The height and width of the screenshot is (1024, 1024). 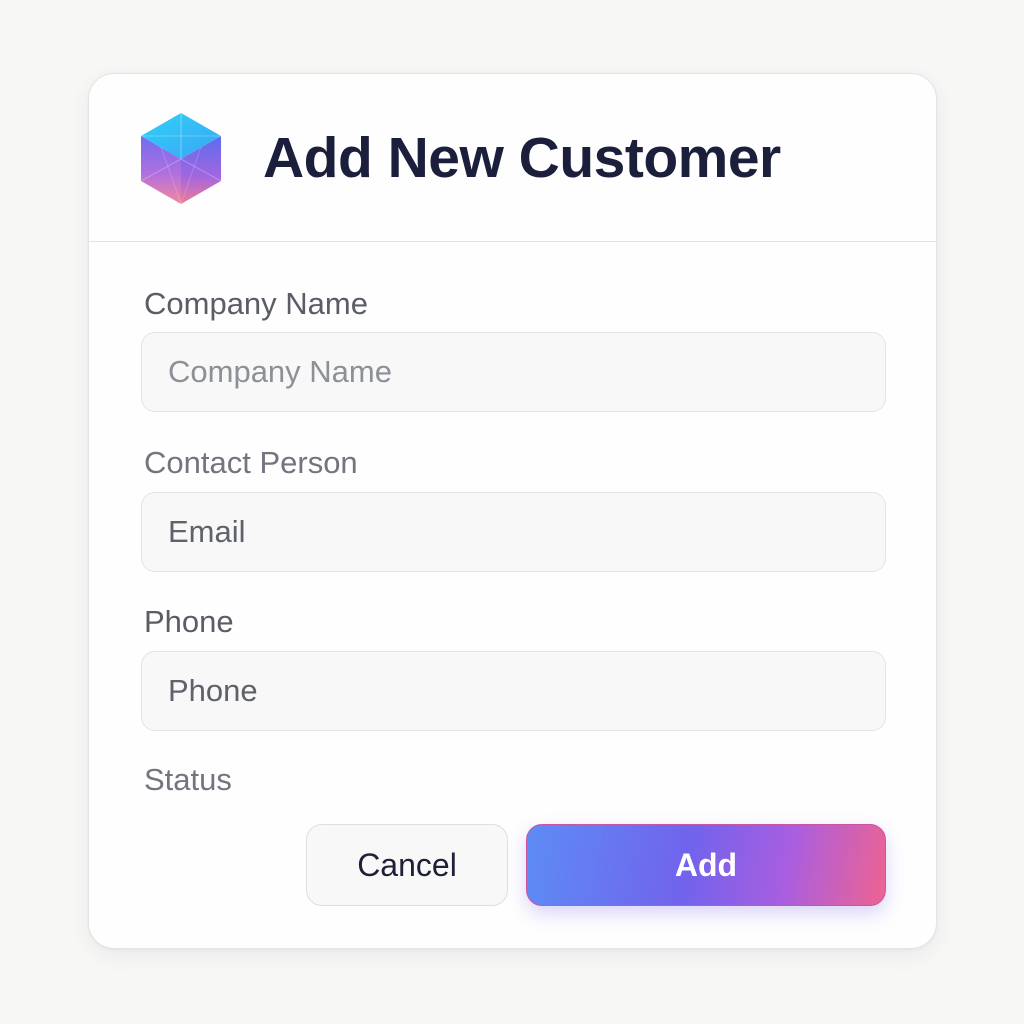 What do you see at coordinates (513, 532) in the screenshot?
I see `contact-email-input` at bounding box center [513, 532].